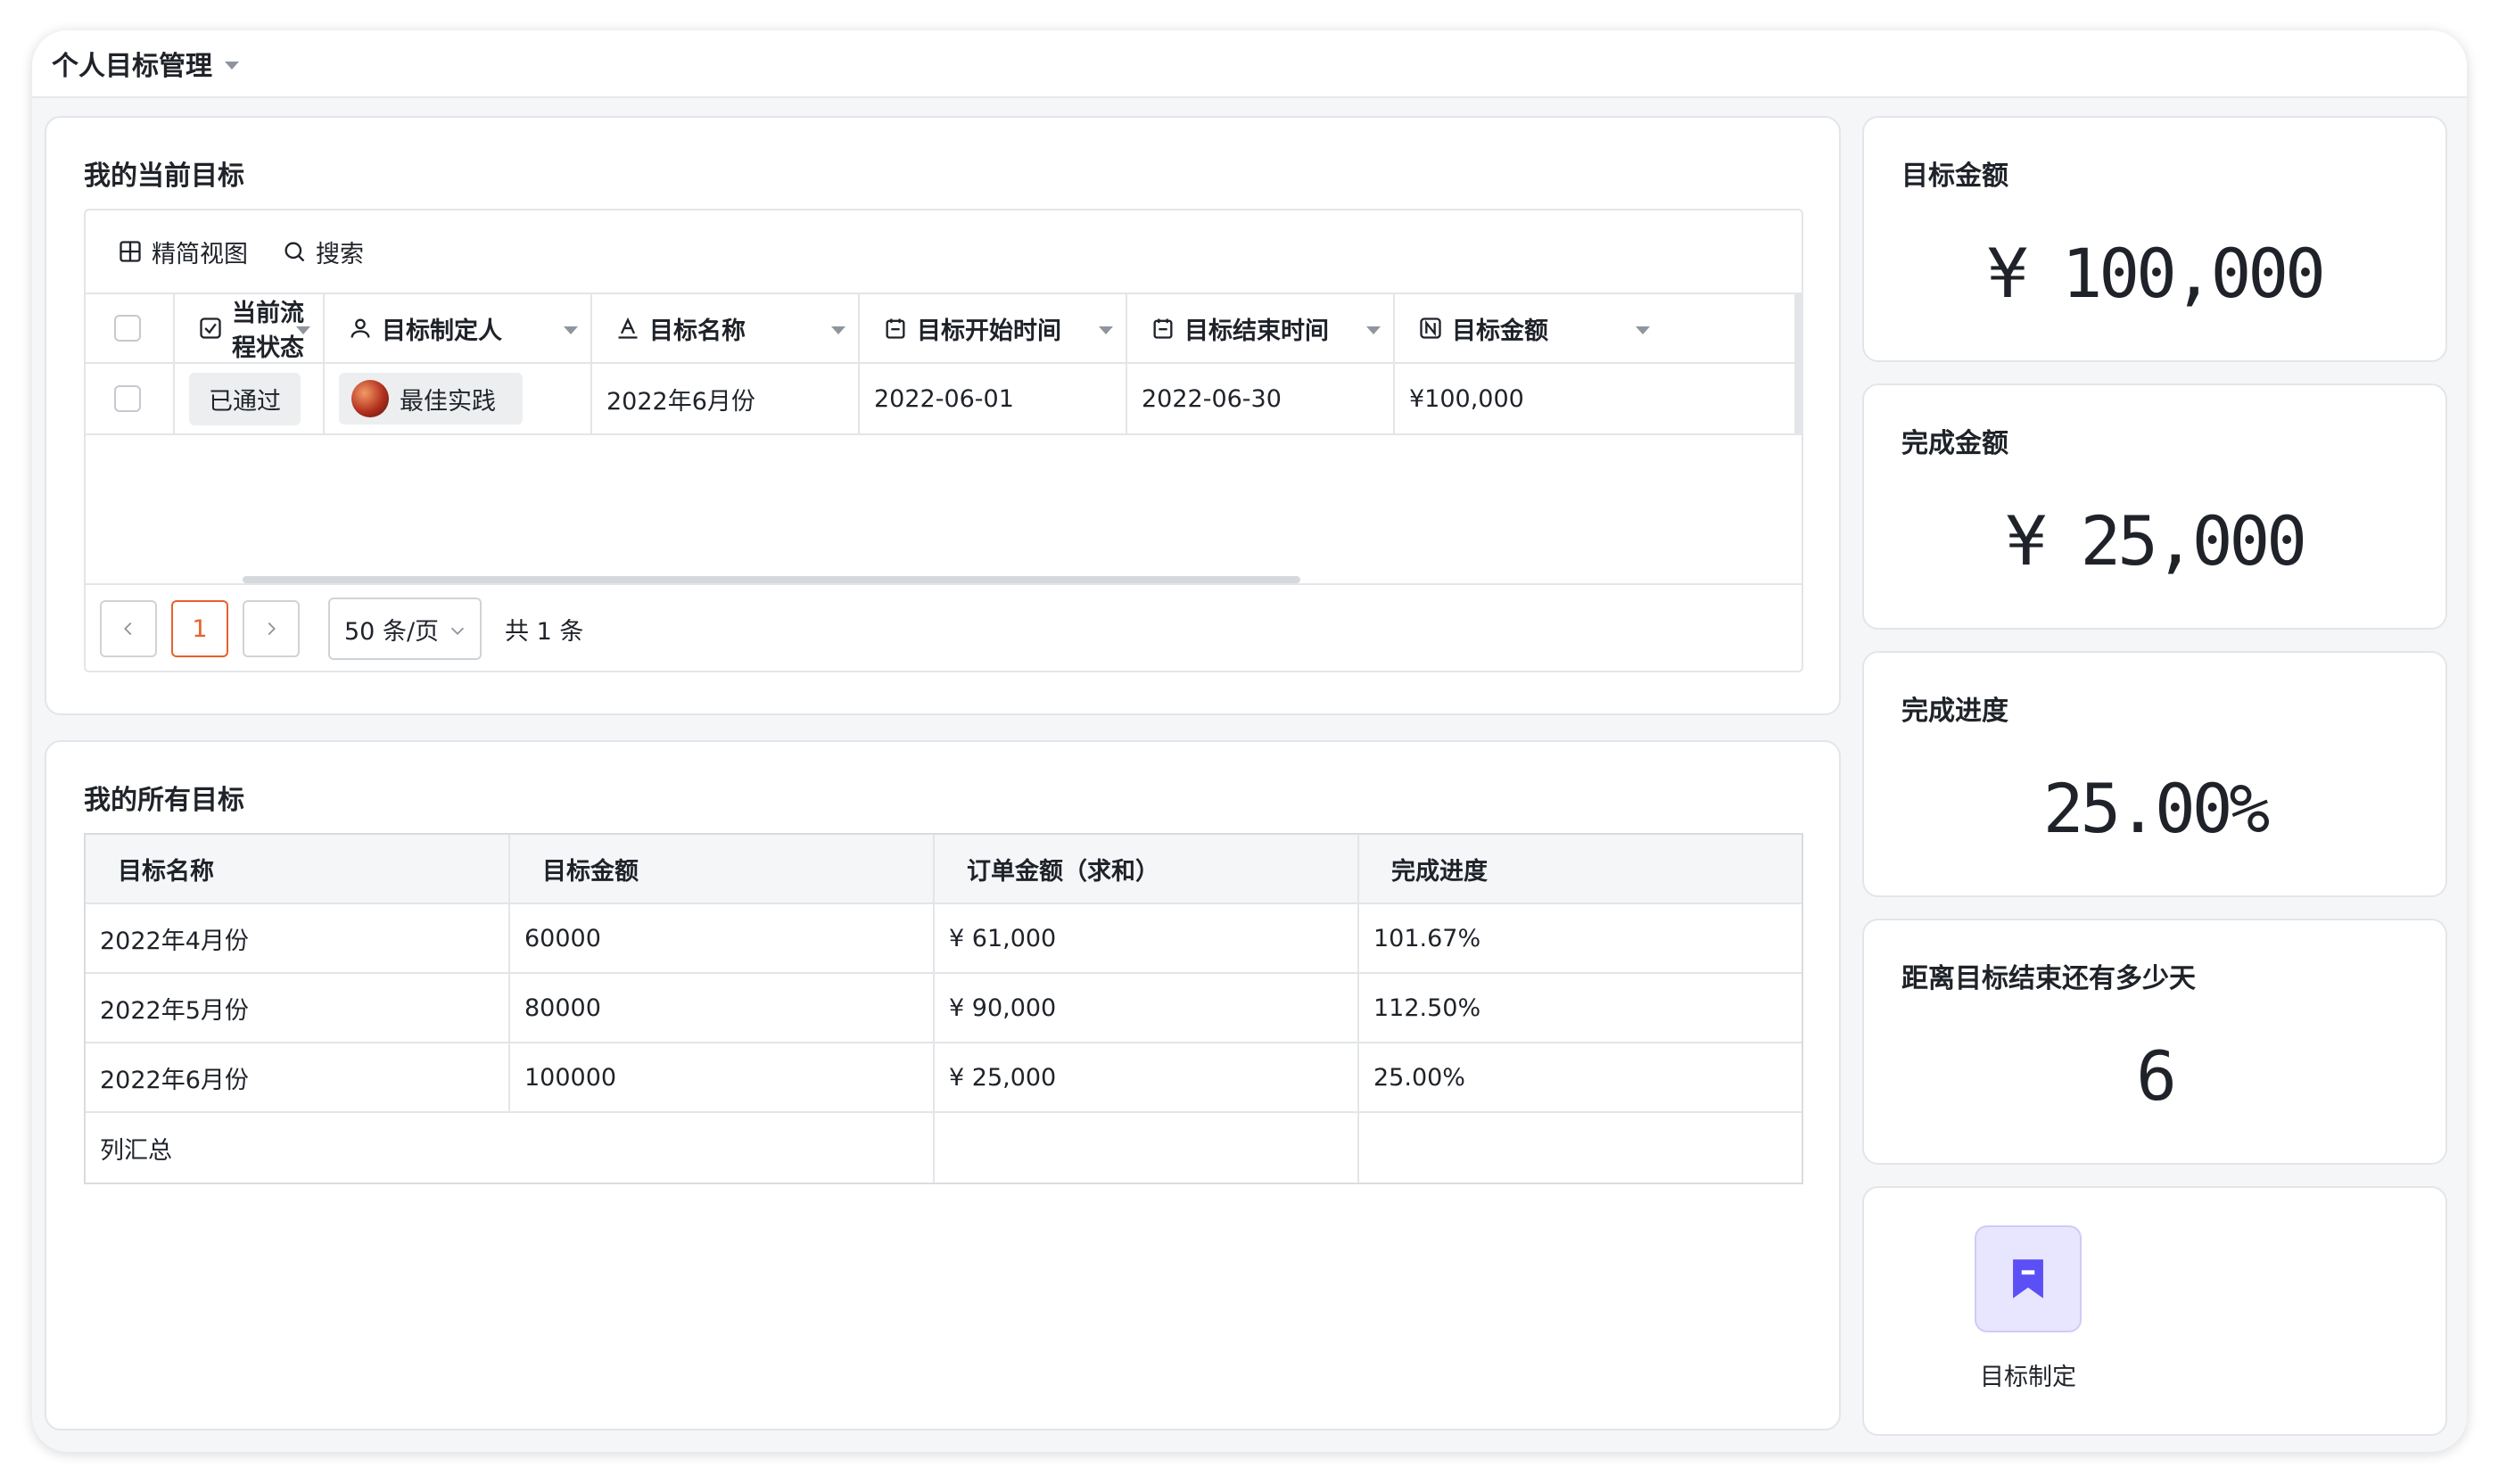 The height and width of the screenshot is (1484, 2499). What do you see at coordinates (944, 627) in the screenshot?
I see `pagination: 1 50 条/页 共 1 条` at bounding box center [944, 627].